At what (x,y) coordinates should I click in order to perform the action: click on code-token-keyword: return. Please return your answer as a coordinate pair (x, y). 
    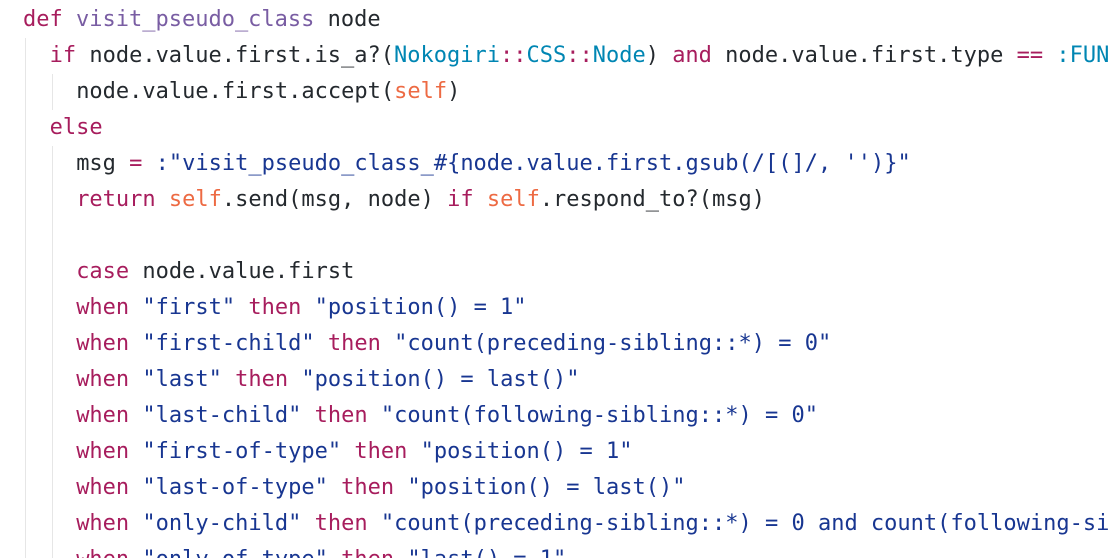
    Looking at the image, I should click on (116, 199).